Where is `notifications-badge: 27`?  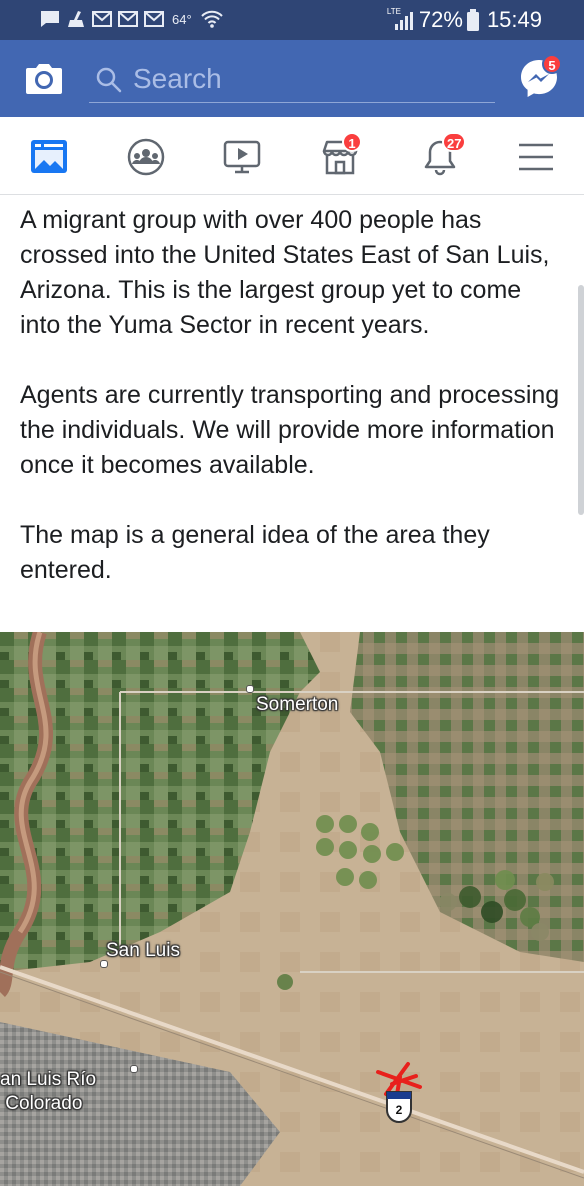 notifications-badge: 27 is located at coordinates (454, 142).